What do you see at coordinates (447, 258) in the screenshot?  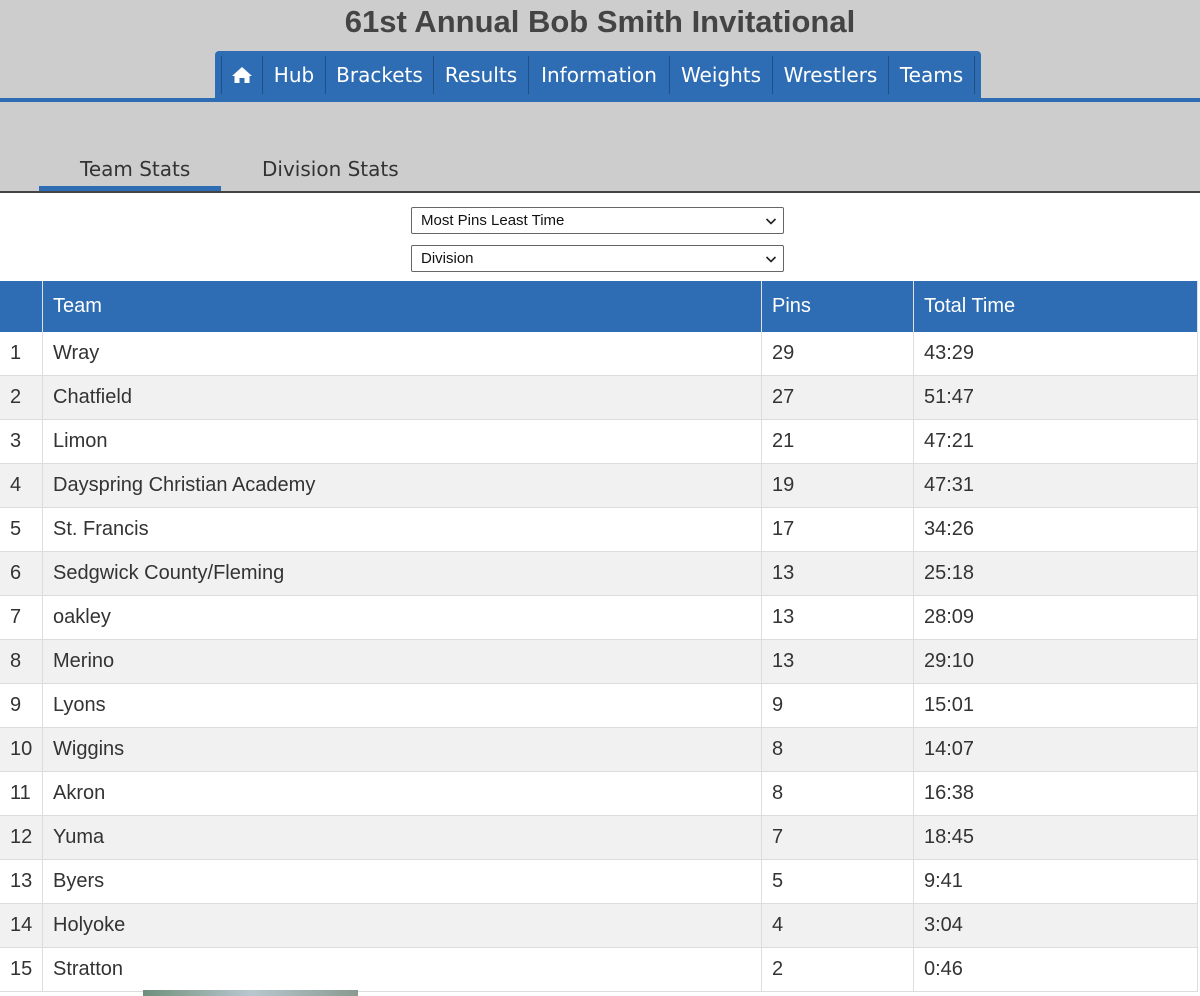 I see `division-select-value: Division` at bounding box center [447, 258].